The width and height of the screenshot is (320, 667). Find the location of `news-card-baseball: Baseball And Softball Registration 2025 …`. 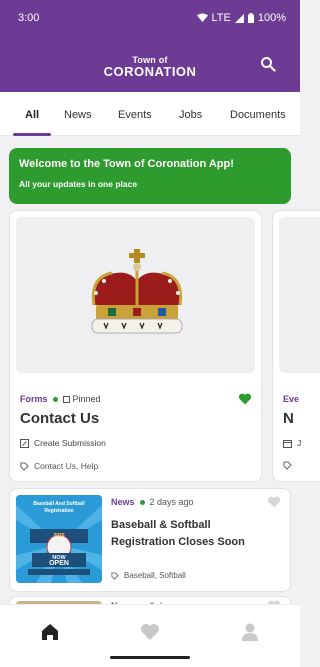

news-card-baseball: Baseball And Softball Registration 2025 … is located at coordinates (150, 540).